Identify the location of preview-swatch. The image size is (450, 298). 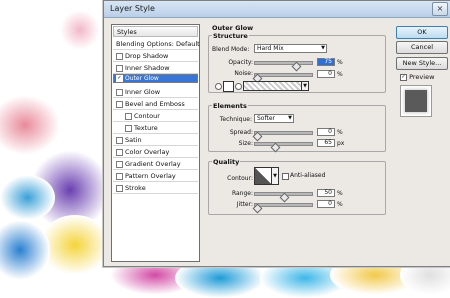
(416, 101).